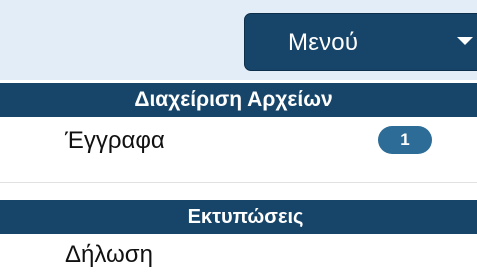  What do you see at coordinates (115, 140) in the screenshot?
I see `list-item-label: Έγγραφα` at bounding box center [115, 140].